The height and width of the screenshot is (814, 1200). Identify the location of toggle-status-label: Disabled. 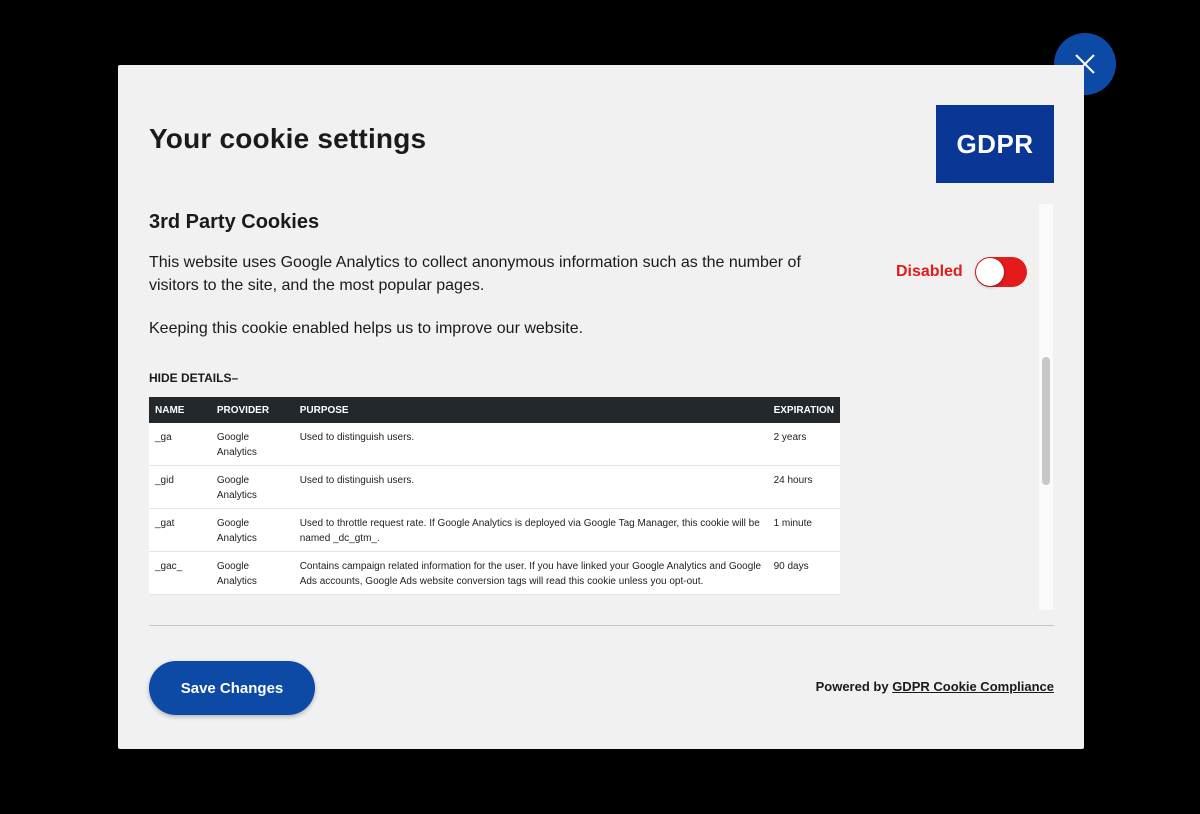
(929, 271).